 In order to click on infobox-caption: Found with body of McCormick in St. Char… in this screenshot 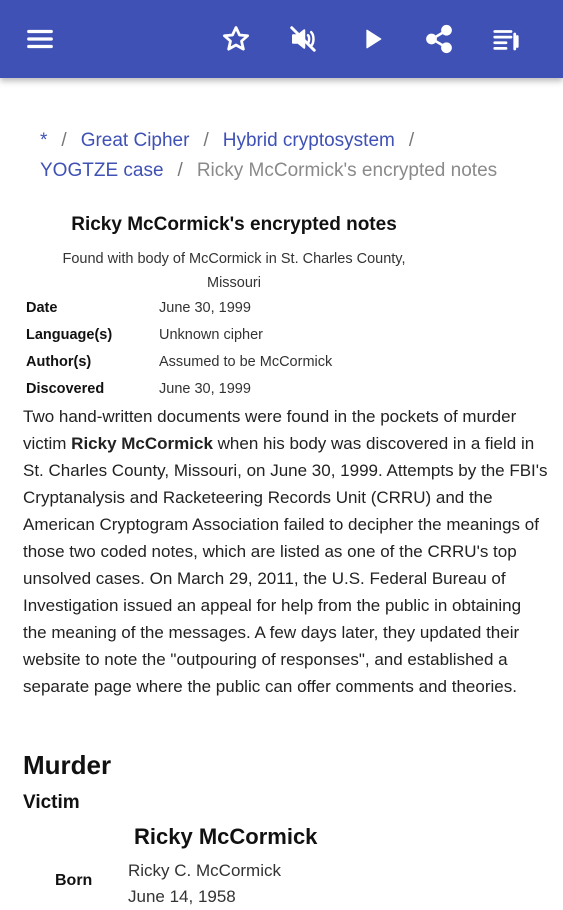, I will do `click(234, 271)`.